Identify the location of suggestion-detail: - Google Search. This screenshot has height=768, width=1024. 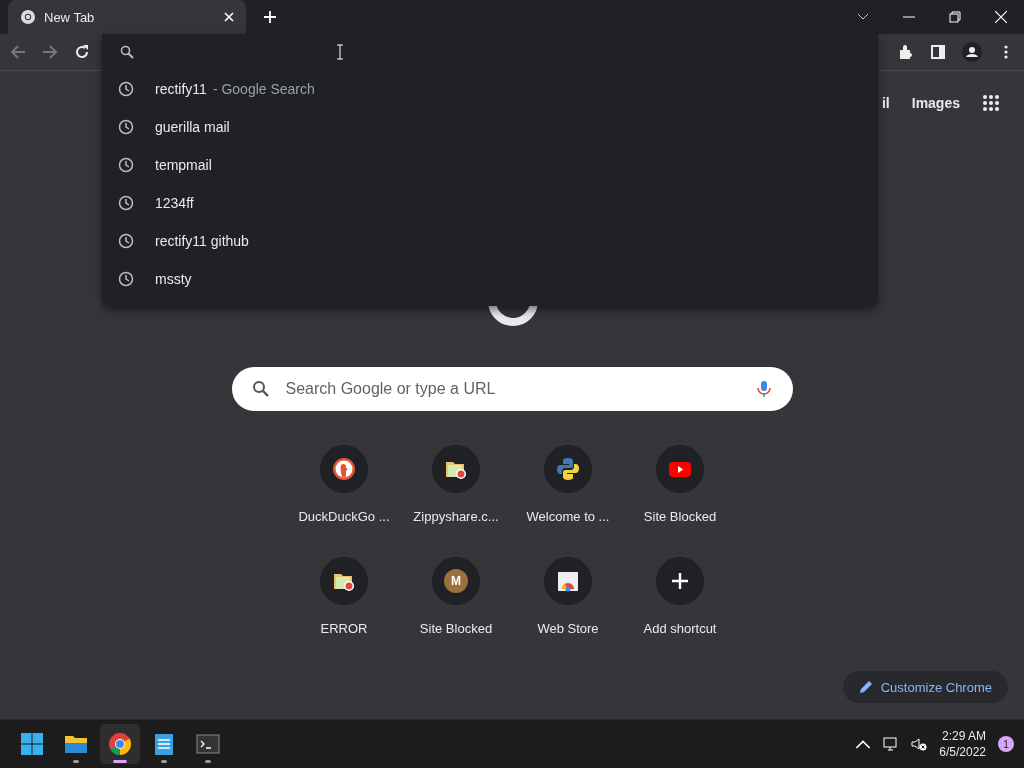
(263, 89).